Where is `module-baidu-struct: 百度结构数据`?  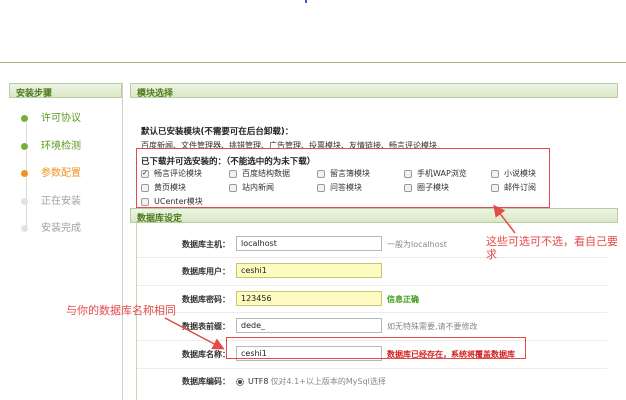 module-baidu-struct: 百度结构数据 is located at coordinates (259, 173).